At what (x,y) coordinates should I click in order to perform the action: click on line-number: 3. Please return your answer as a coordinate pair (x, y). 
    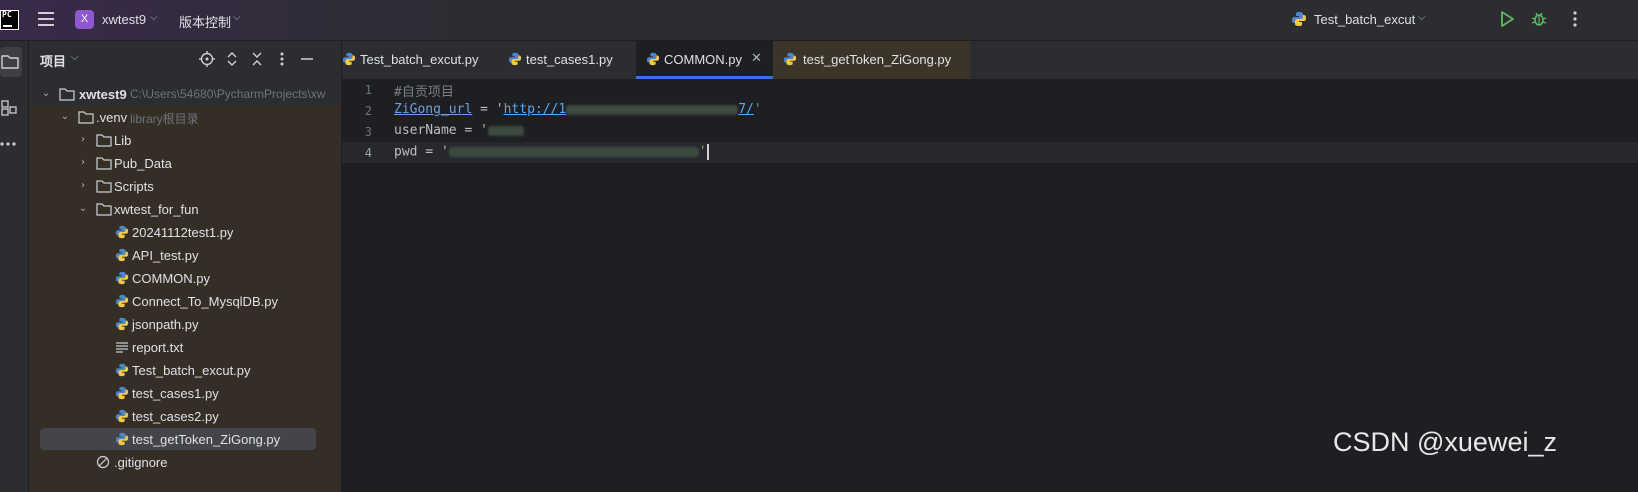
    Looking at the image, I should click on (368, 132).